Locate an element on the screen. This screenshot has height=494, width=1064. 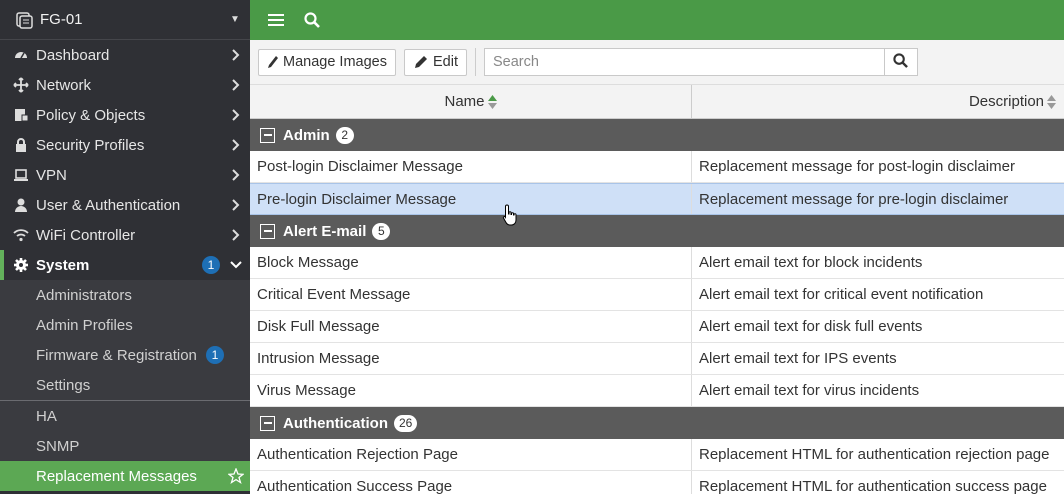
gear-icon is located at coordinates (21, 265).